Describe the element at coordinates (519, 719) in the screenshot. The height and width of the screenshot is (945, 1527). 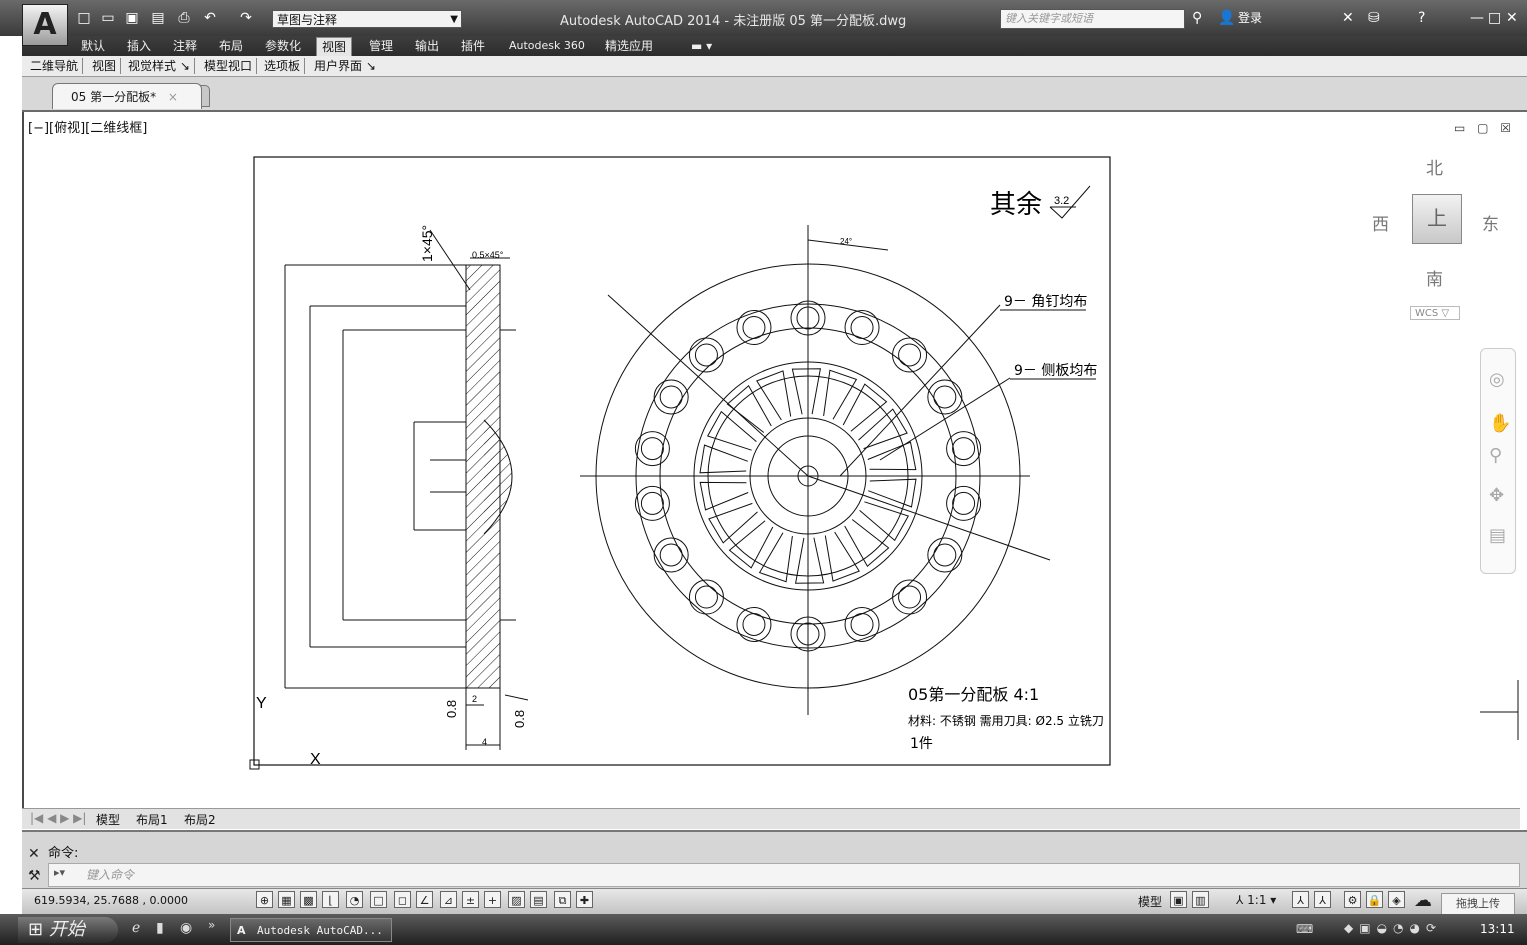
I see `roughness-right: 0.8` at that location.